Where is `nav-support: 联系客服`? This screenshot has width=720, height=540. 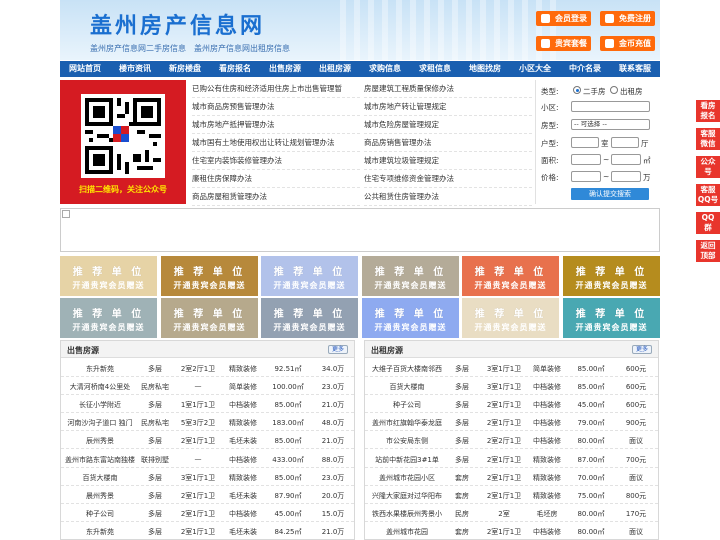 nav-support: 联系客服 is located at coordinates (635, 69).